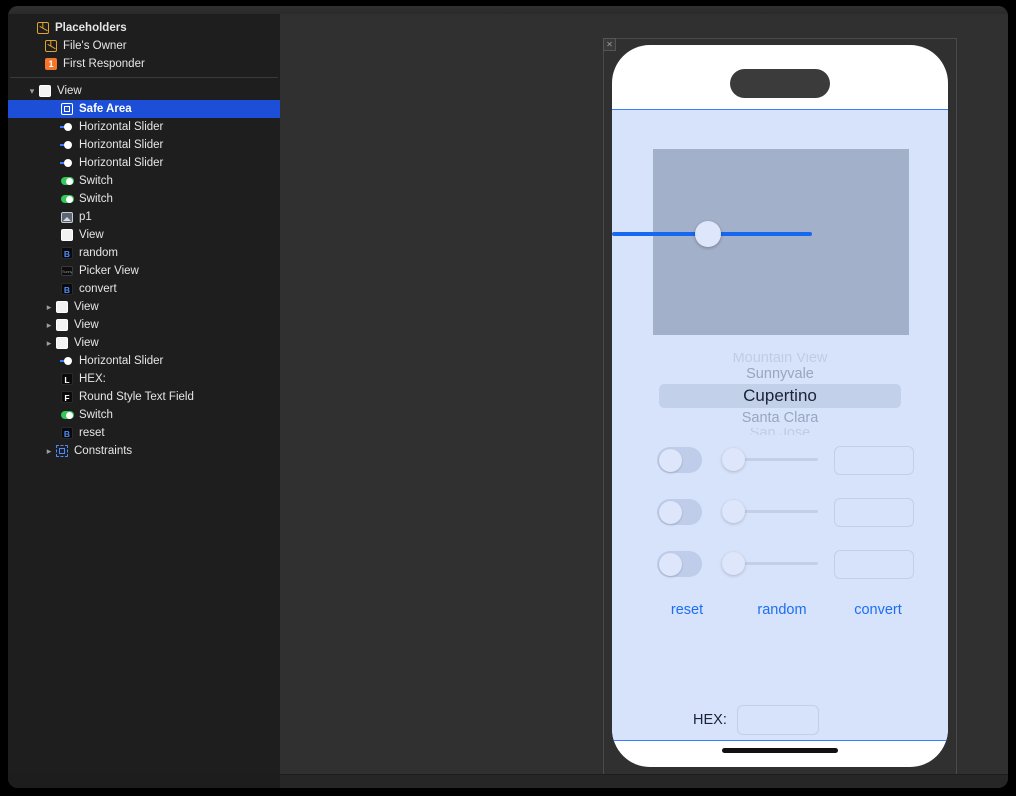 This screenshot has height=796, width=1016. What do you see at coordinates (780, 358) in the screenshot?
I see `picker-row: Mountain View` at bounding box center [780, 358].